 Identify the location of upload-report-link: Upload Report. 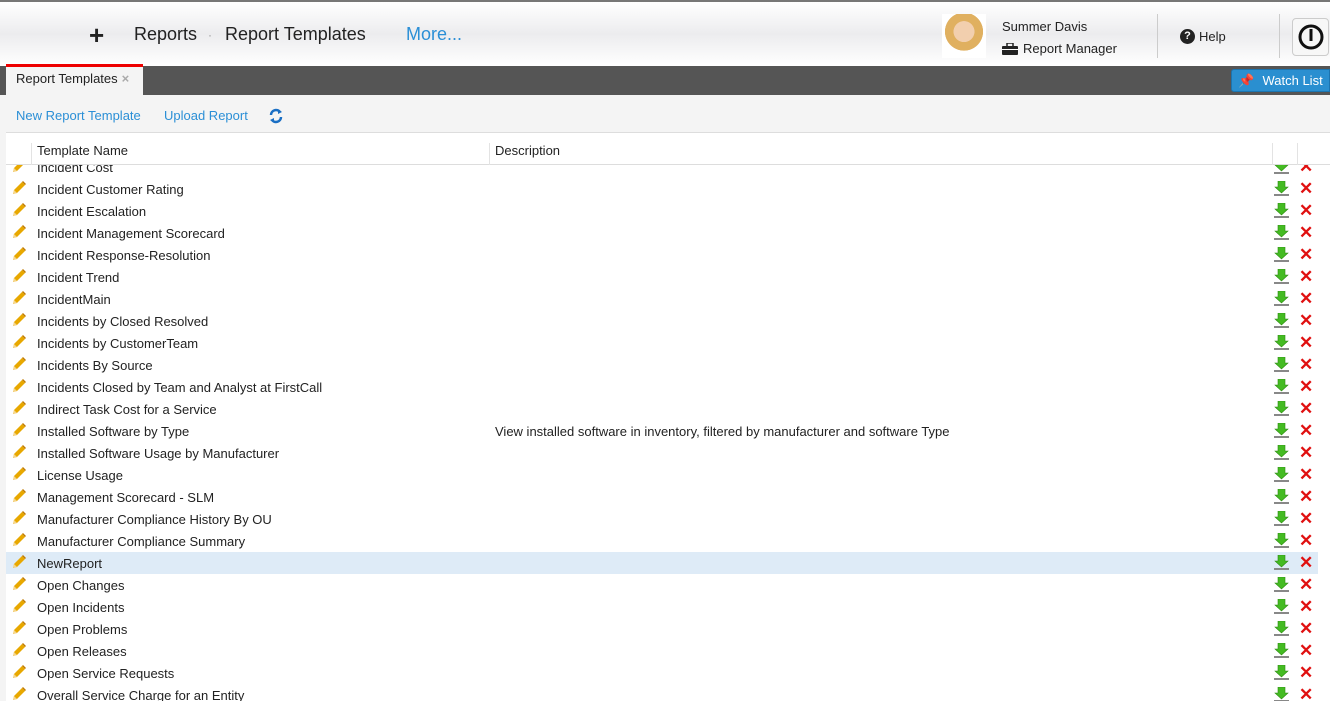
(206, 115).